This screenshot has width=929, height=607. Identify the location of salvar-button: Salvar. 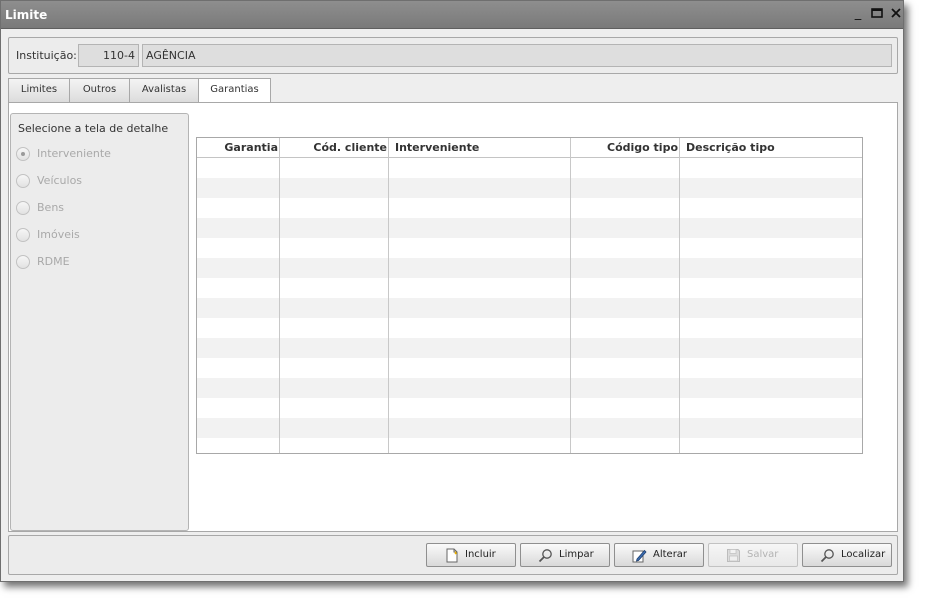
(753, 555).